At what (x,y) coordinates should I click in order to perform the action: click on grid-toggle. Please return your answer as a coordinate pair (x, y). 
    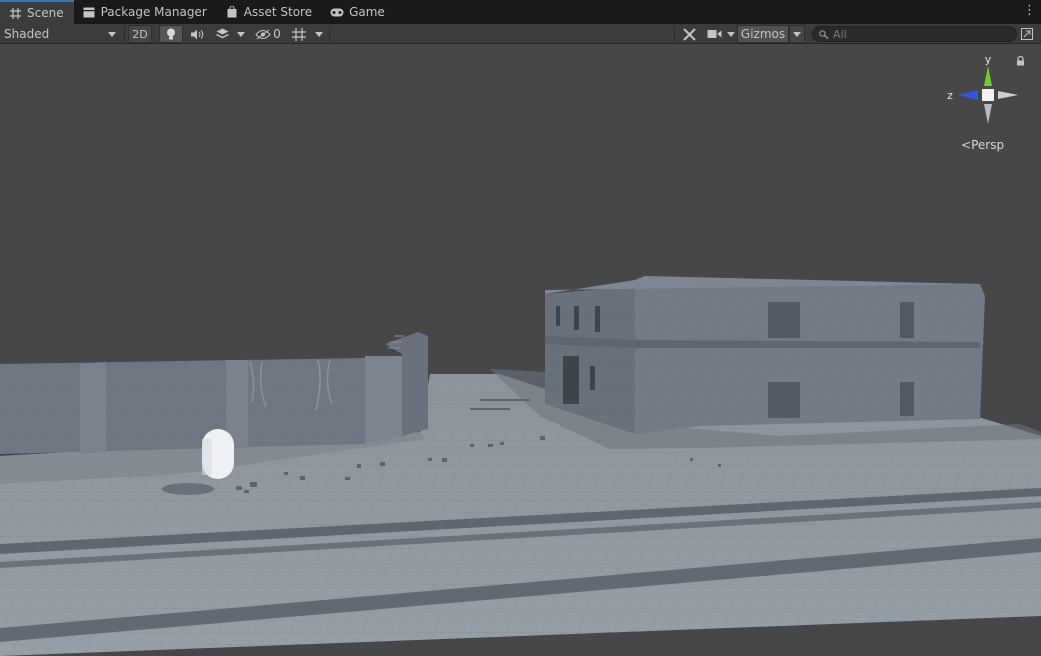
    Looking at the image, I should click on (299, 34).